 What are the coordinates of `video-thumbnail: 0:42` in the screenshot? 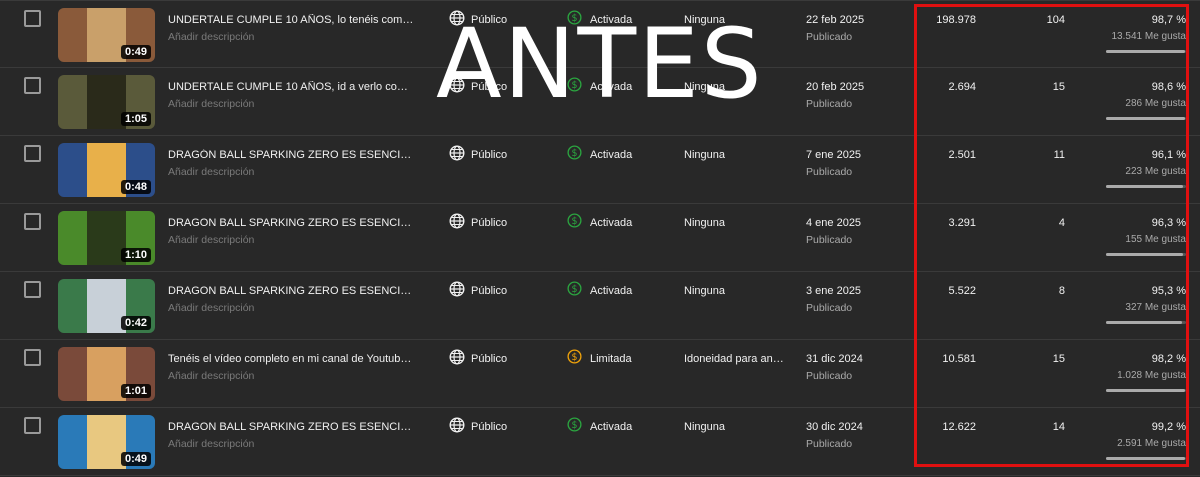 It's located at (106, 306).